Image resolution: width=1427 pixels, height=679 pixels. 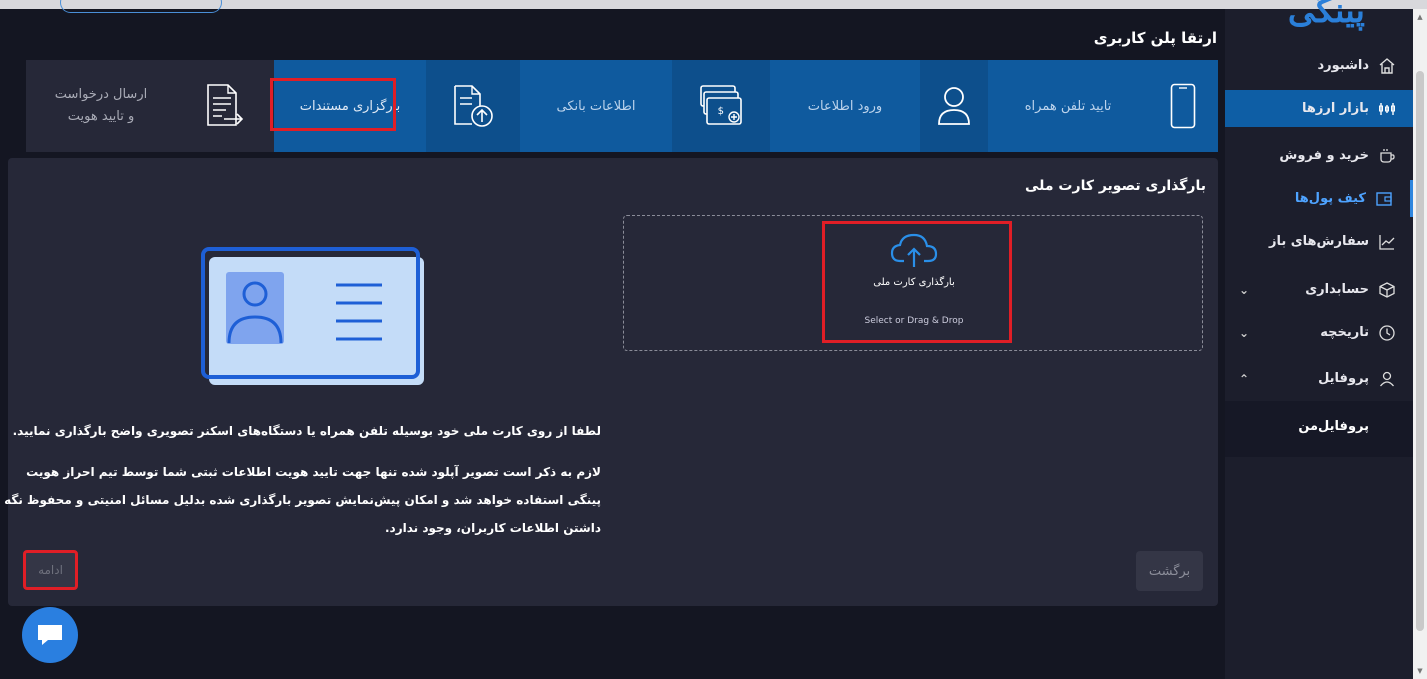 I want to click on step-send-request: ارسال درخواست و تایید هویت, so click(x=101, y=106).